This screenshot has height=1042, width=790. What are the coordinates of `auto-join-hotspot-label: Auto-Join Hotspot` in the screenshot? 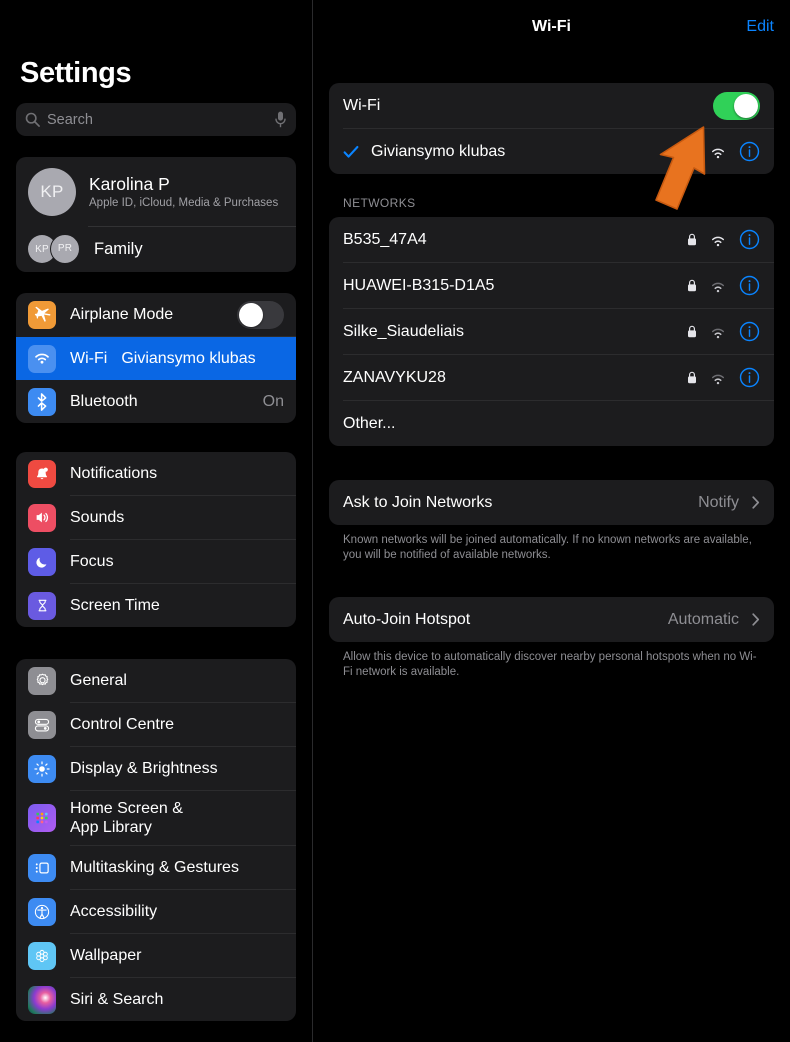 It's located at (407, 619).